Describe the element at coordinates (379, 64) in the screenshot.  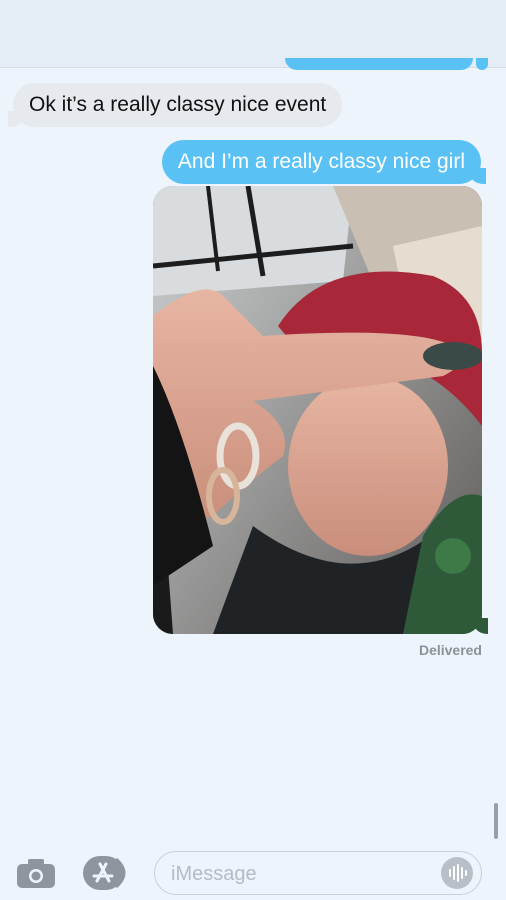
I see `previous-message-bubble` at that location.